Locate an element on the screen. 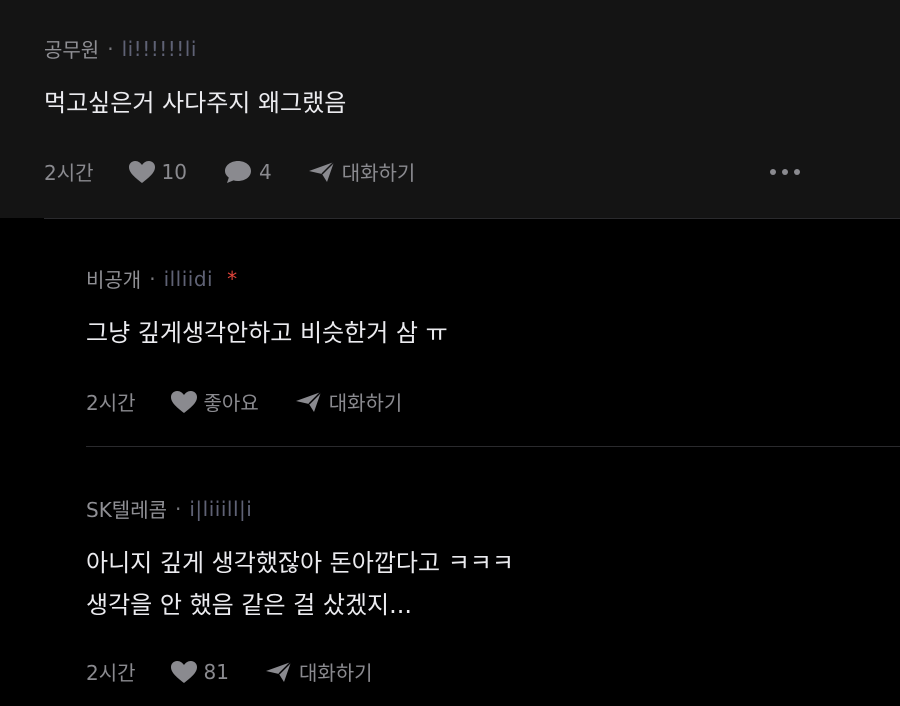  reply-button: 4 is located at coordinates (247, 172).